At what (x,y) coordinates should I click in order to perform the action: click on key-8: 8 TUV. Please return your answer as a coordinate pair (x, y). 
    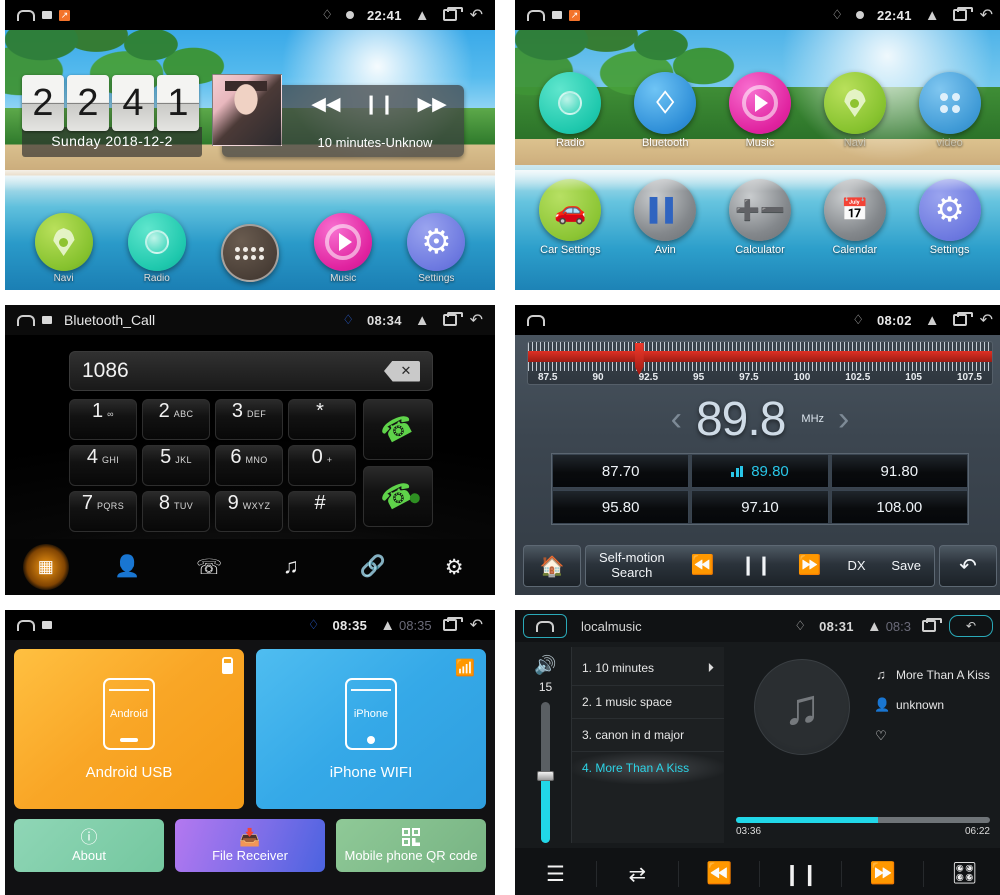
    Looking at the image, I should click on (176, 511).